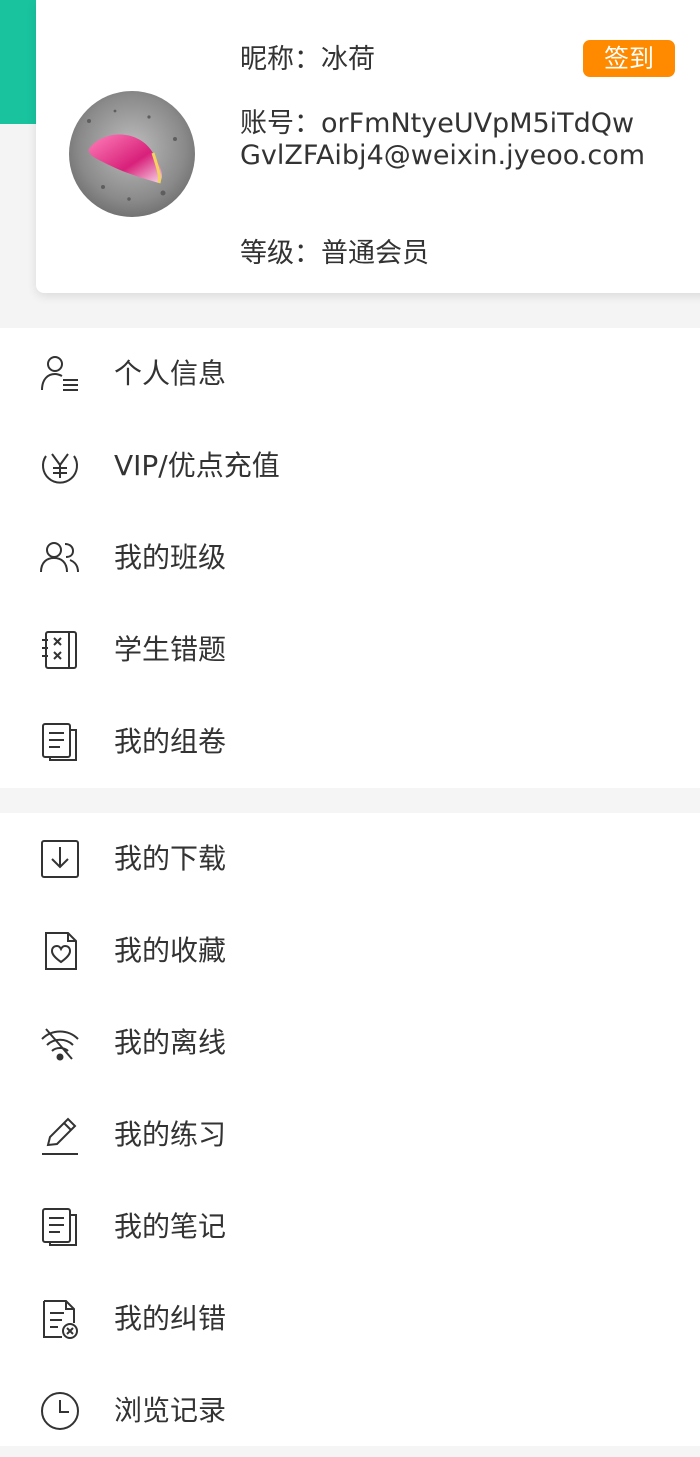  What do you see at coordinates (60, 1043) in the screenshot?
I see `offline-wifi-icon` at bounding box center [60, 1043].